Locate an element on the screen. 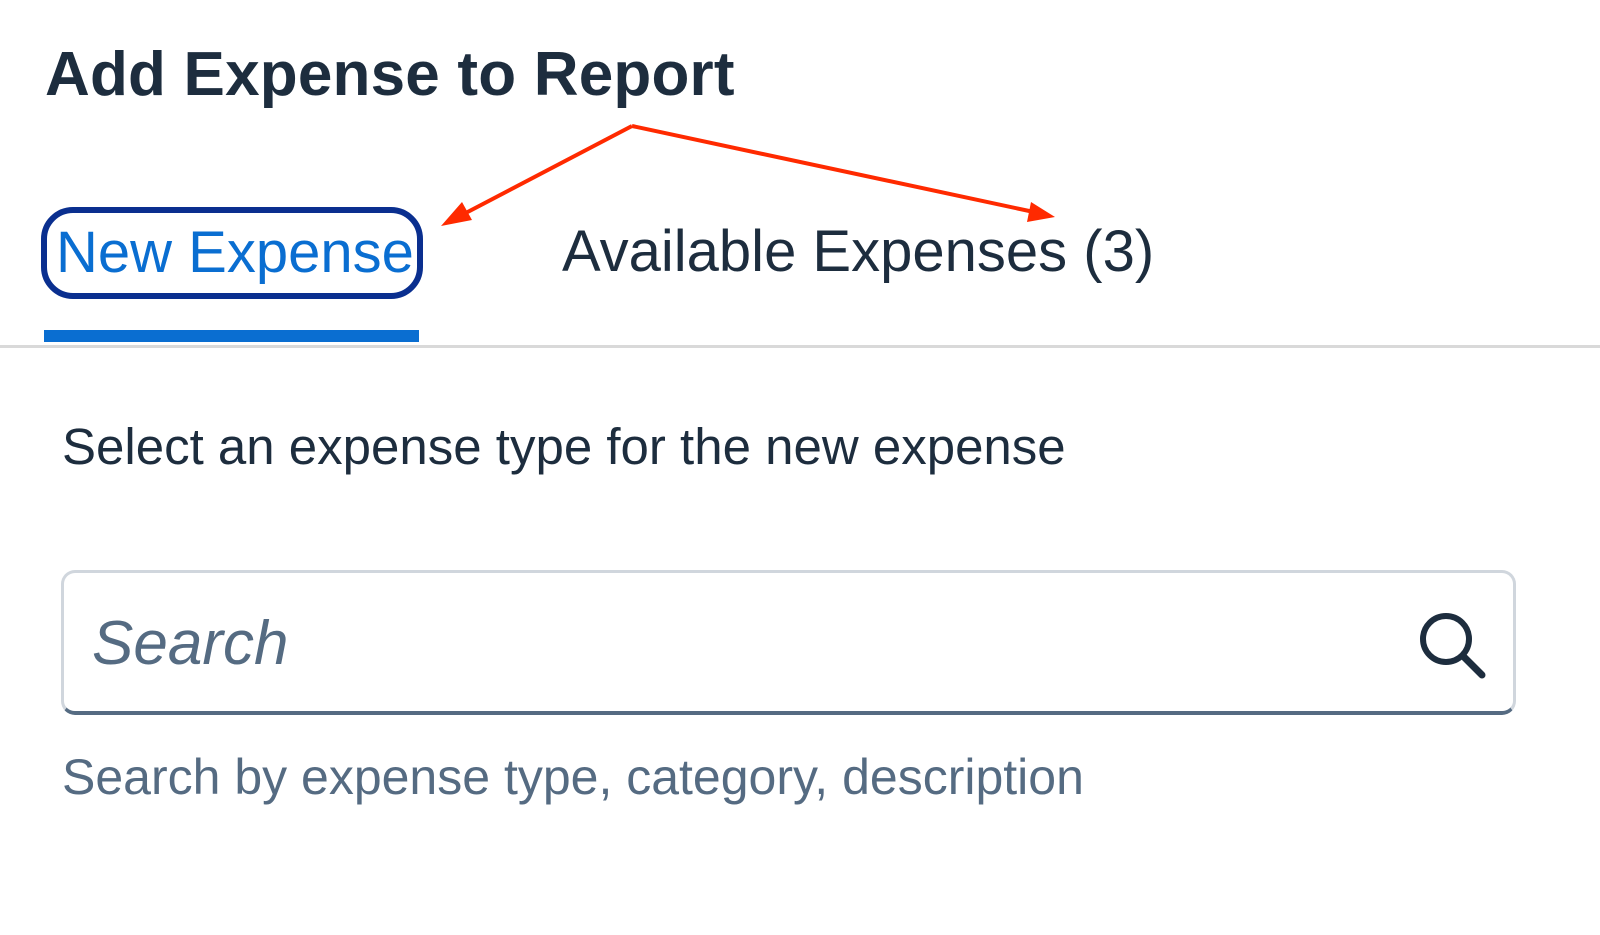  tabs-divider is located at coordinates (800, 346).